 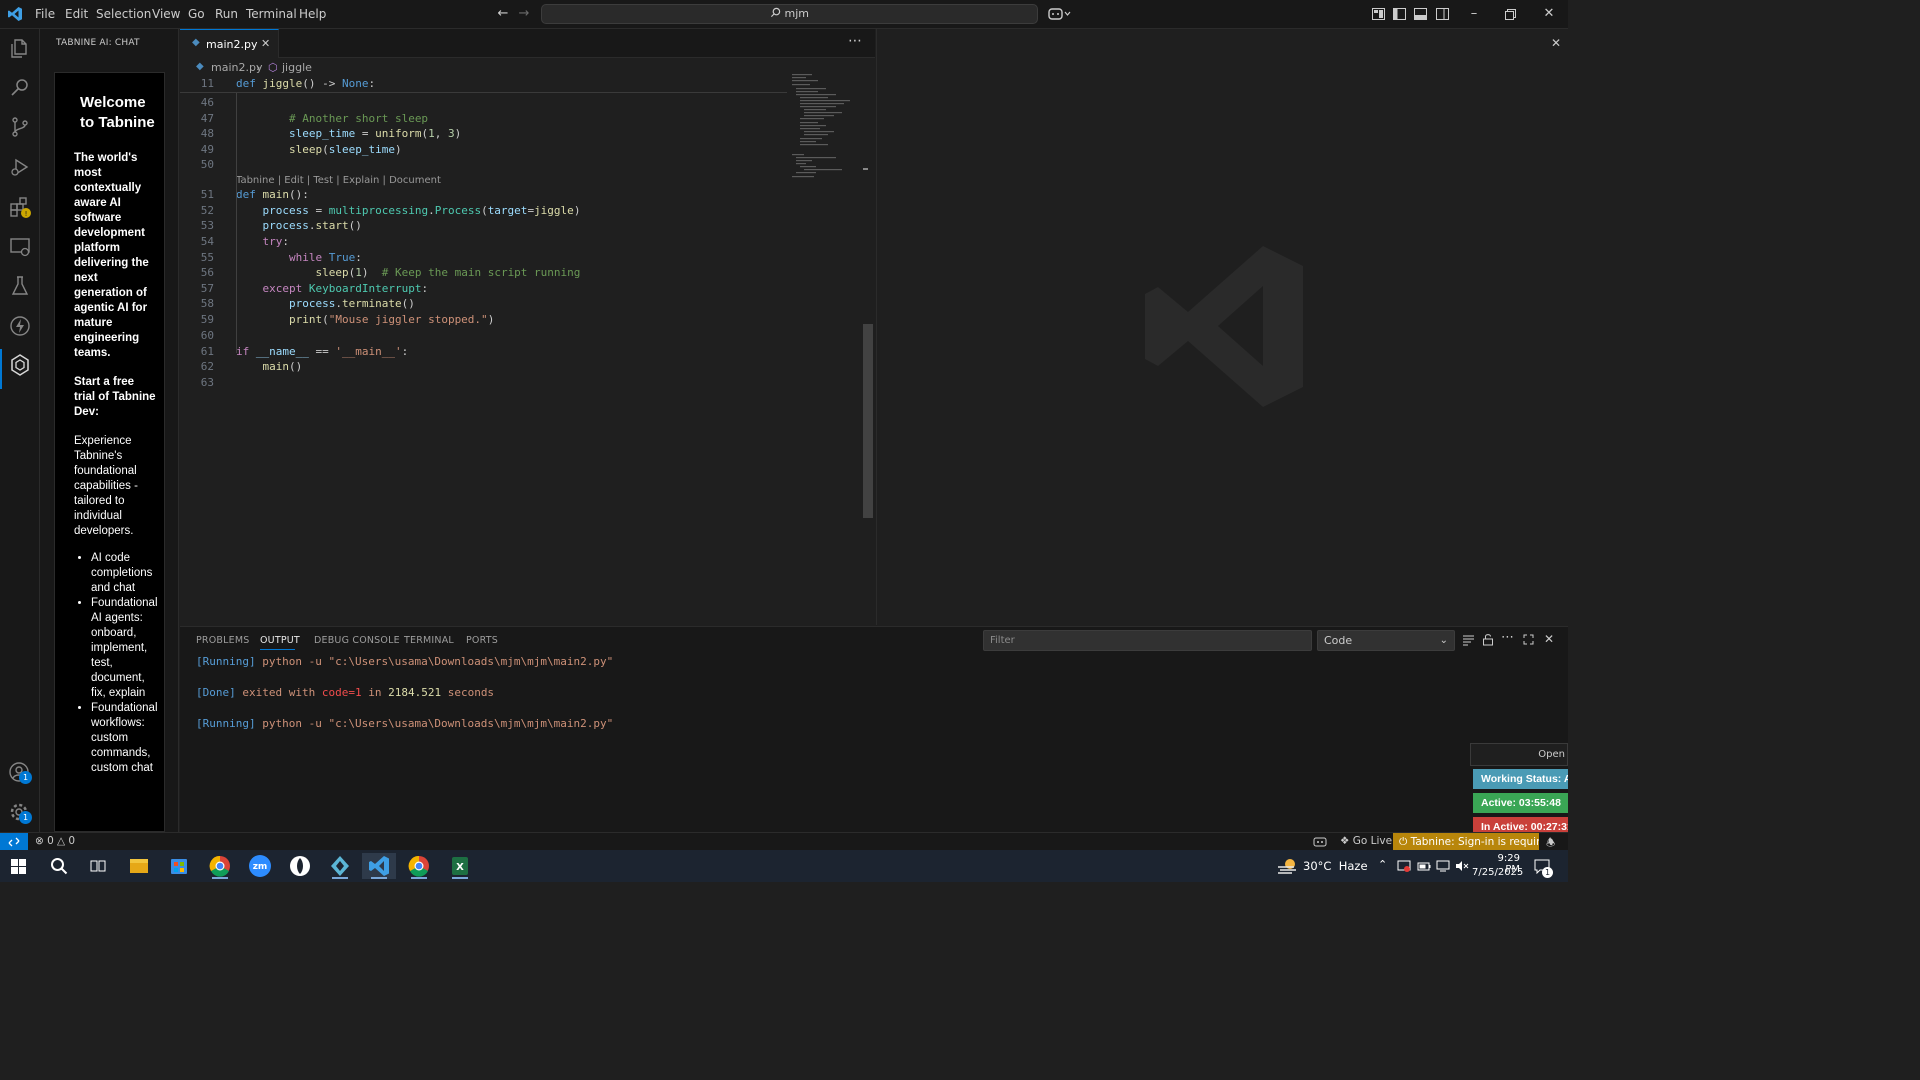 I want to click on menu-view: View, so click(x=166, y=14).